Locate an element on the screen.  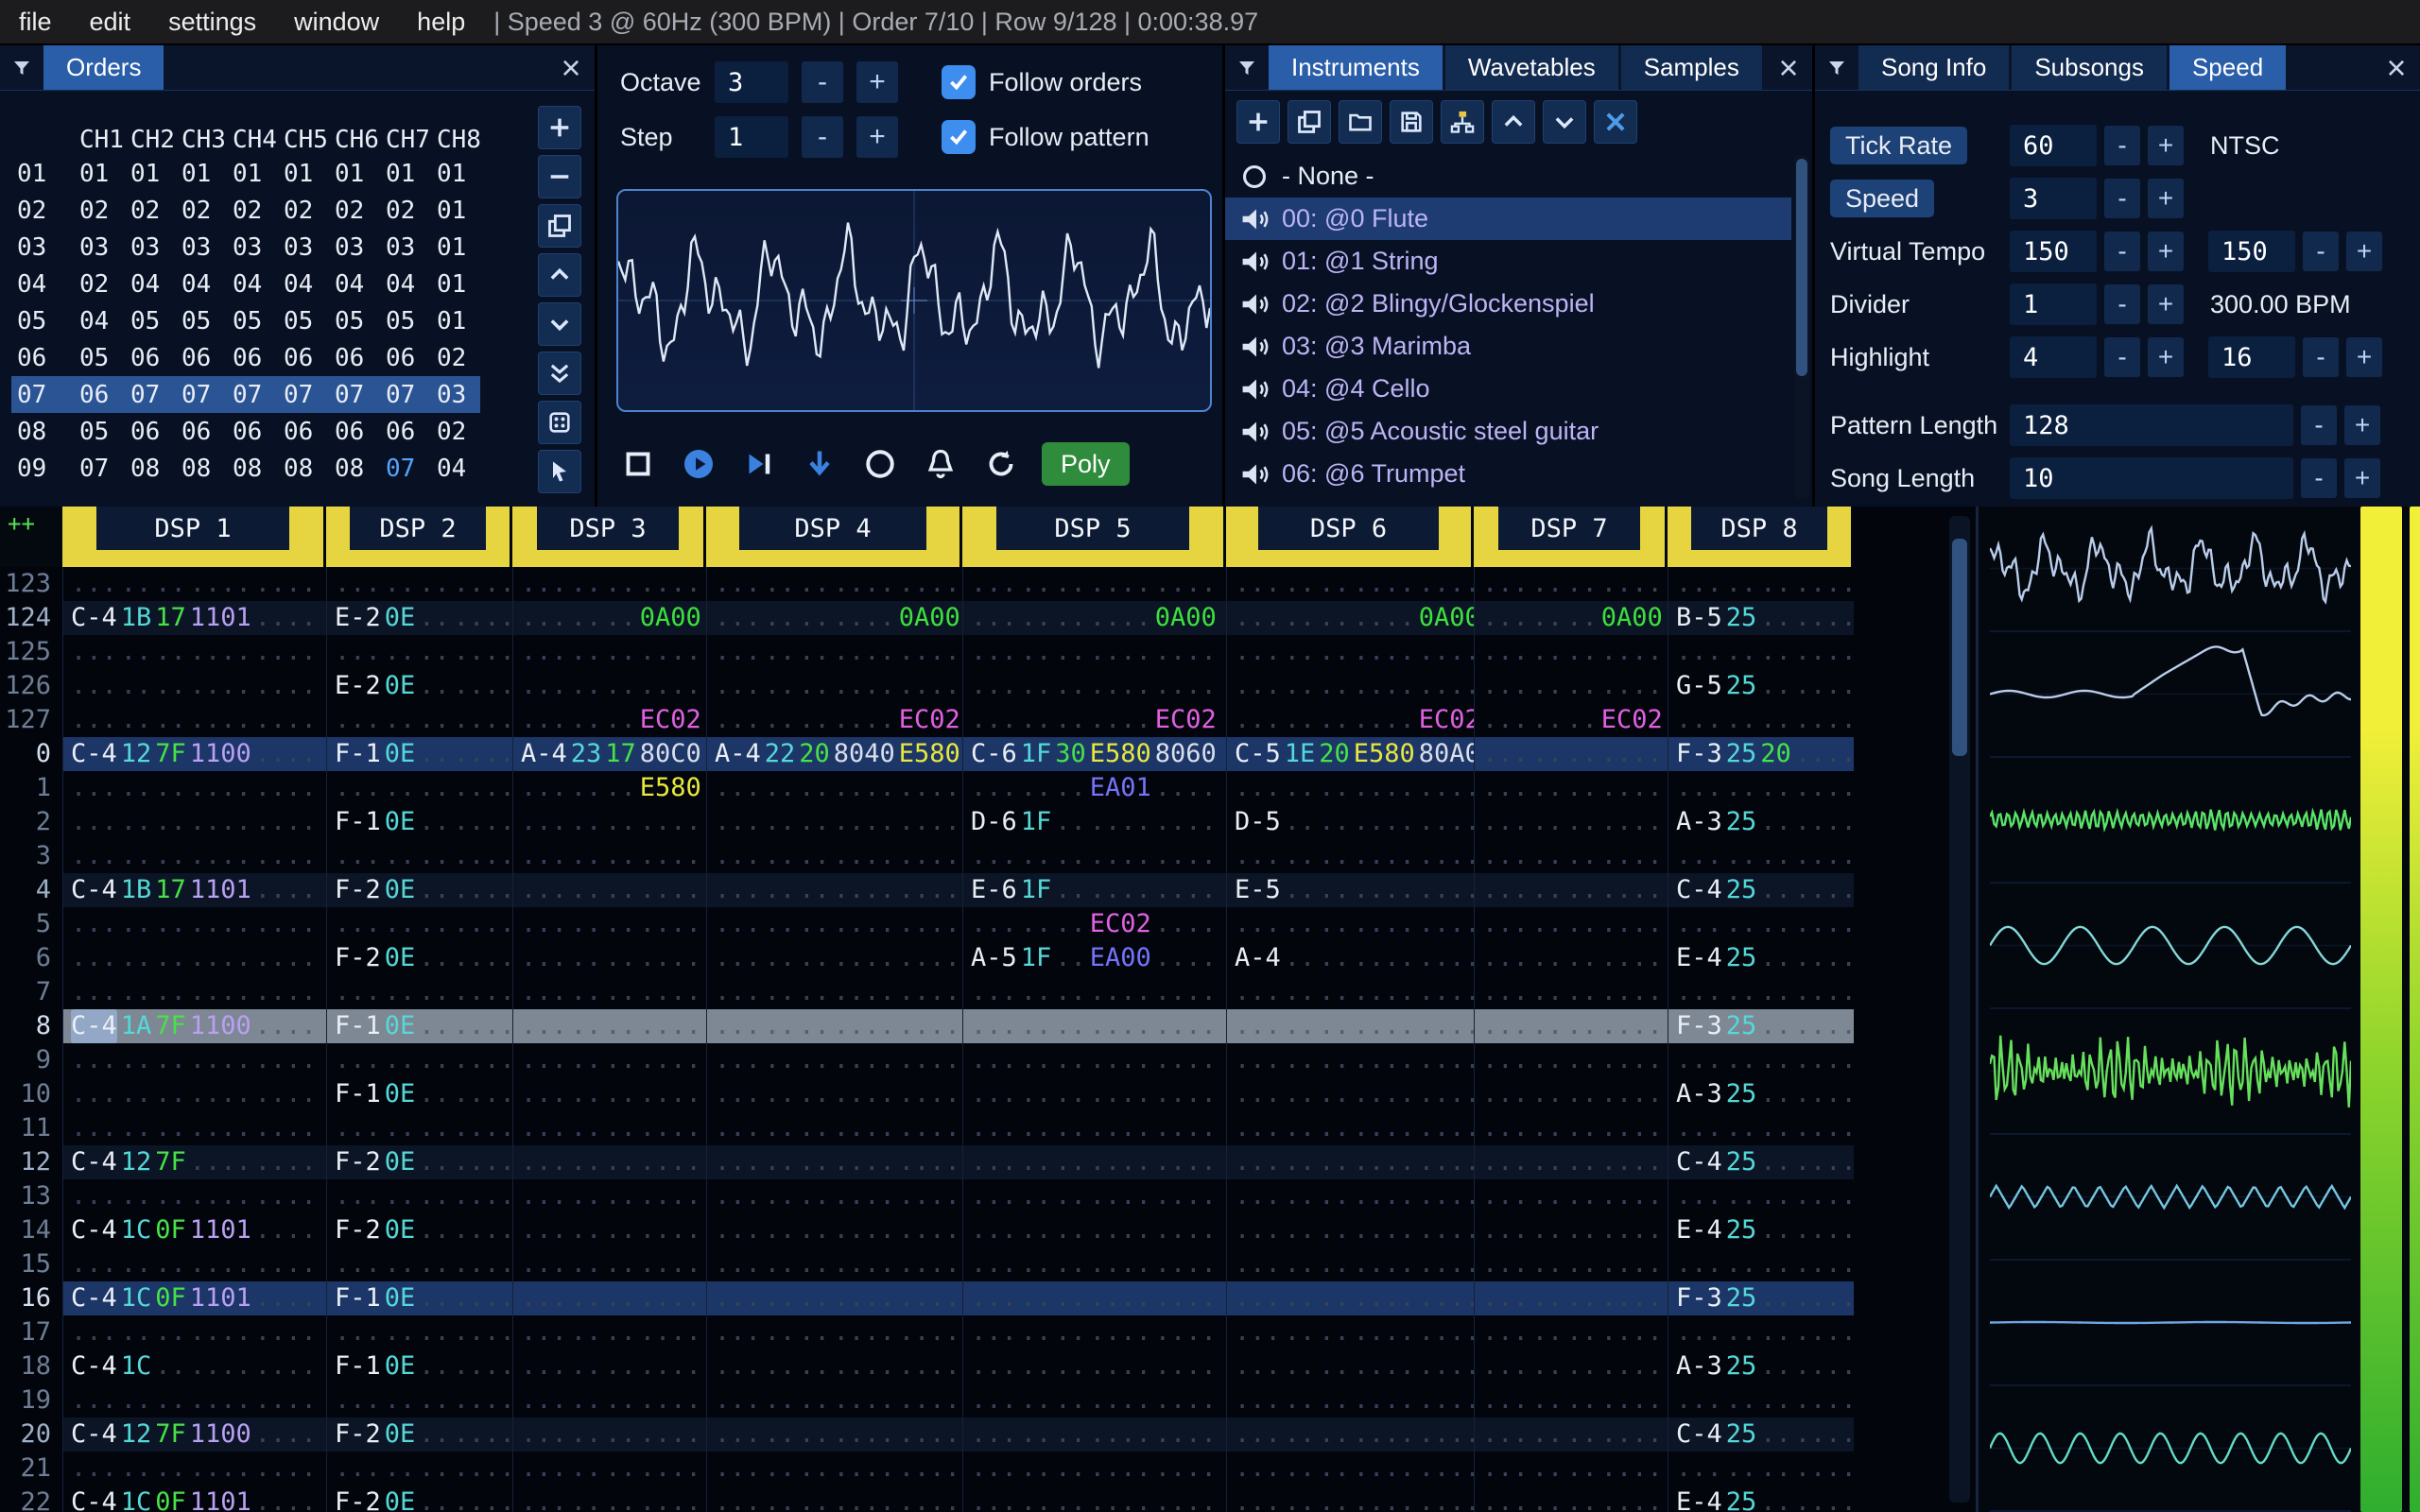
remove-button is located at coordinates (559, 176).